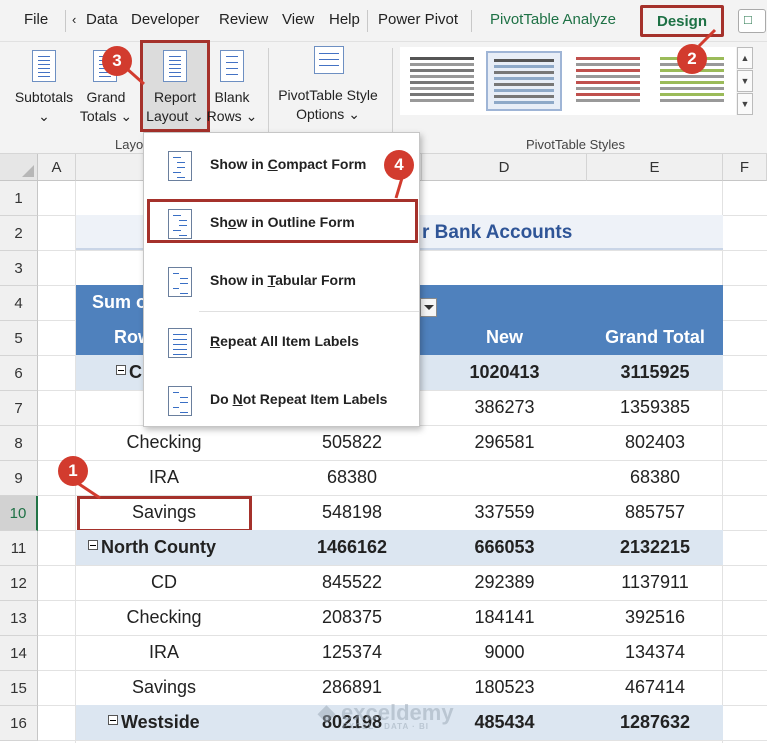 This screenshot has width=767, height=743. What do you see at coordinates (608, 81) in the screenshot?
I see `style-swatch-red` at bounding box center [608, 81].